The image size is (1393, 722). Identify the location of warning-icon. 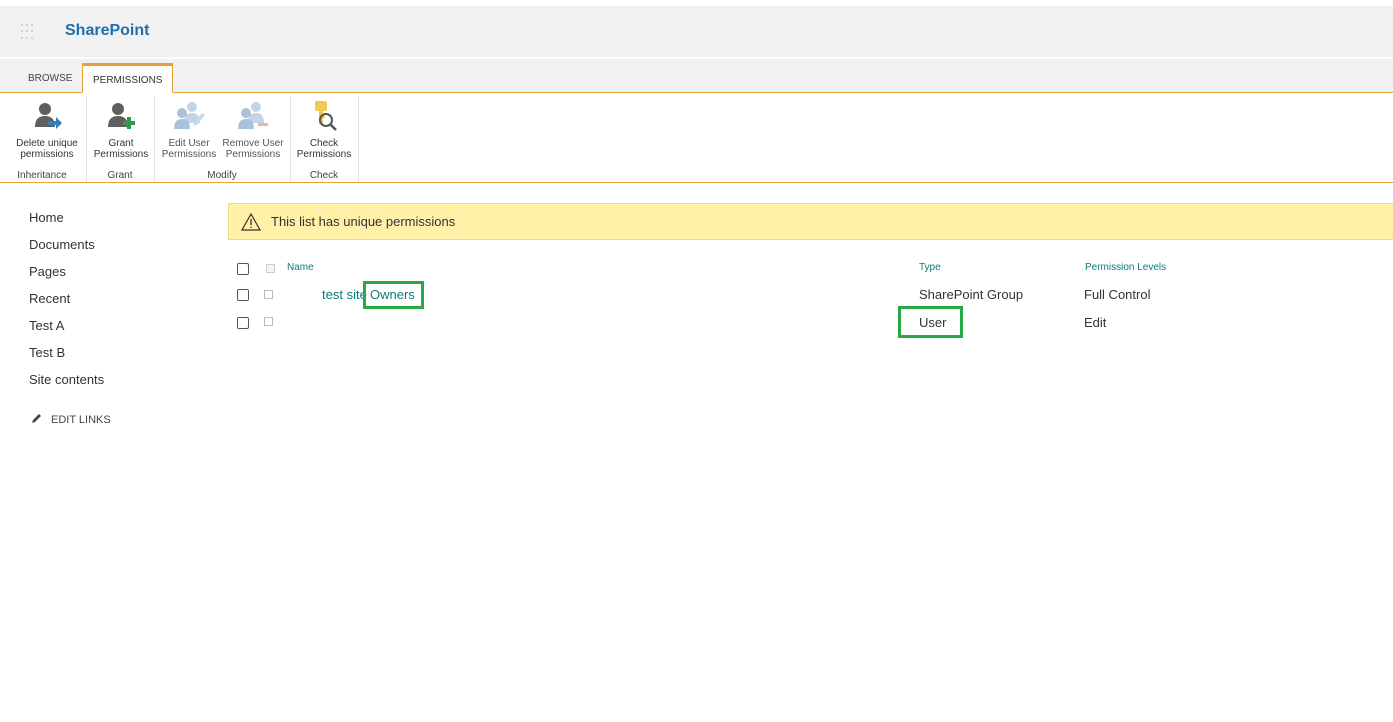
(251, 221).